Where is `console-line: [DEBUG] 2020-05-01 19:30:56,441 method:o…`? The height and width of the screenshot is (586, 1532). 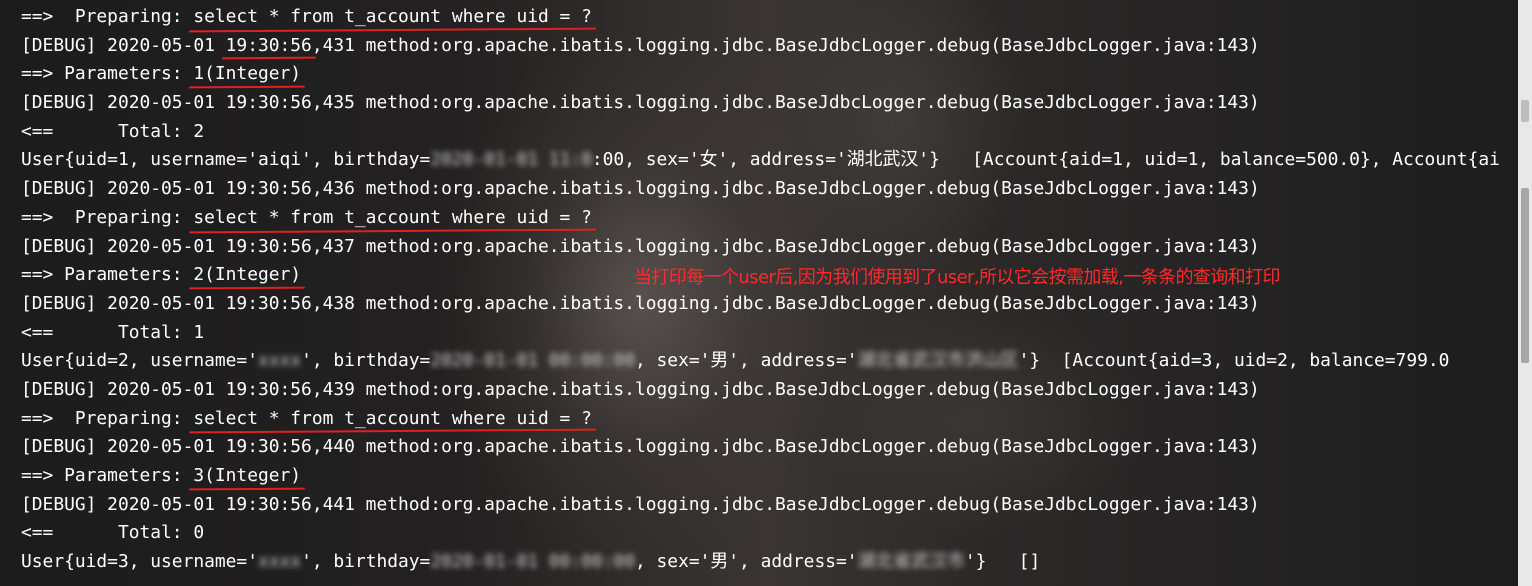 console-line: [DEBUG] 2020-05-01 19:30:56,441 method:o… is located at coordinates (760, 505).